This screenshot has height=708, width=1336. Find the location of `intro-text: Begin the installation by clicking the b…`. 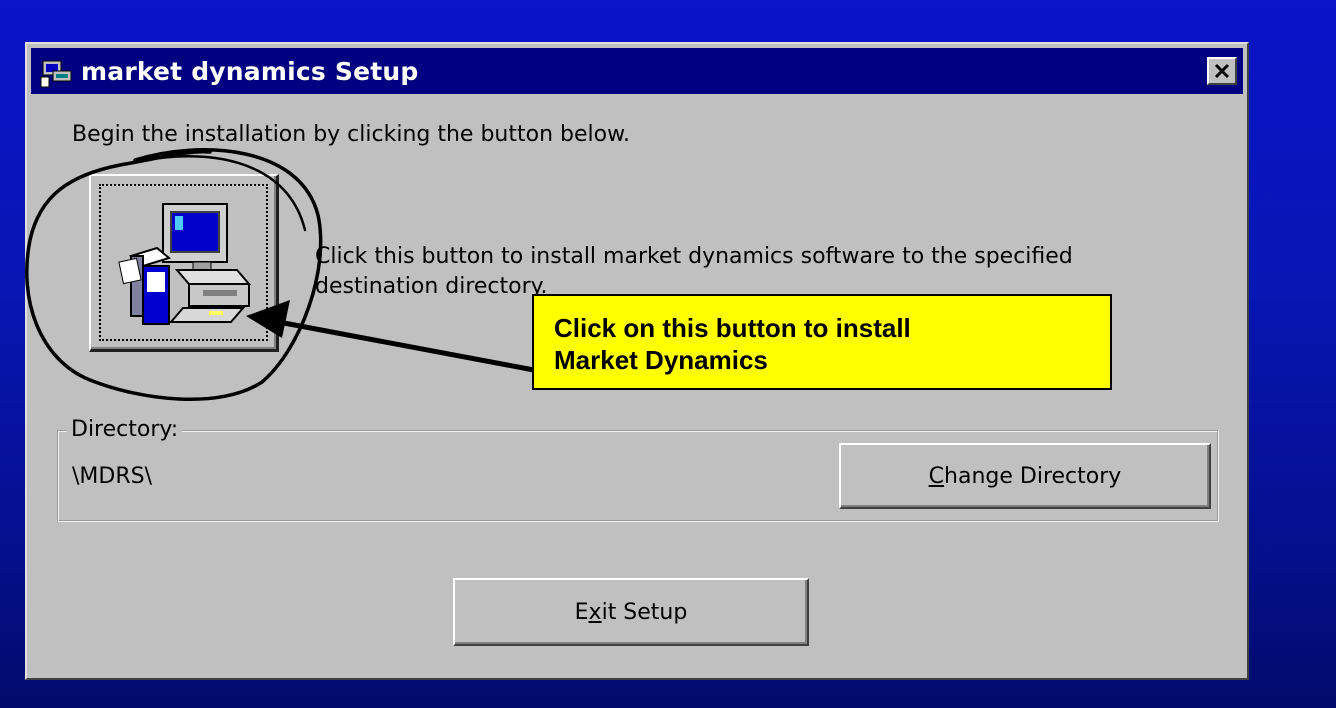

intro-text: Begin the installation by clicking the b… is located at coordinates (351, 134).